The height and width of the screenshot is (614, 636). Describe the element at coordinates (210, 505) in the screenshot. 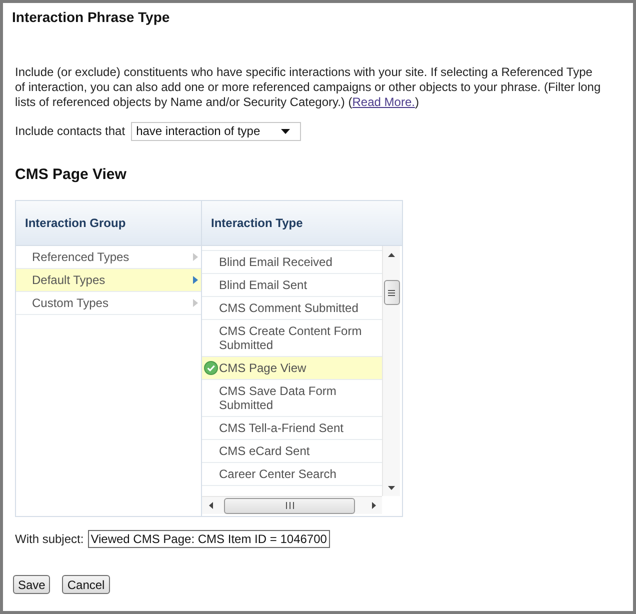

I see `caret-left-icon` at that location.